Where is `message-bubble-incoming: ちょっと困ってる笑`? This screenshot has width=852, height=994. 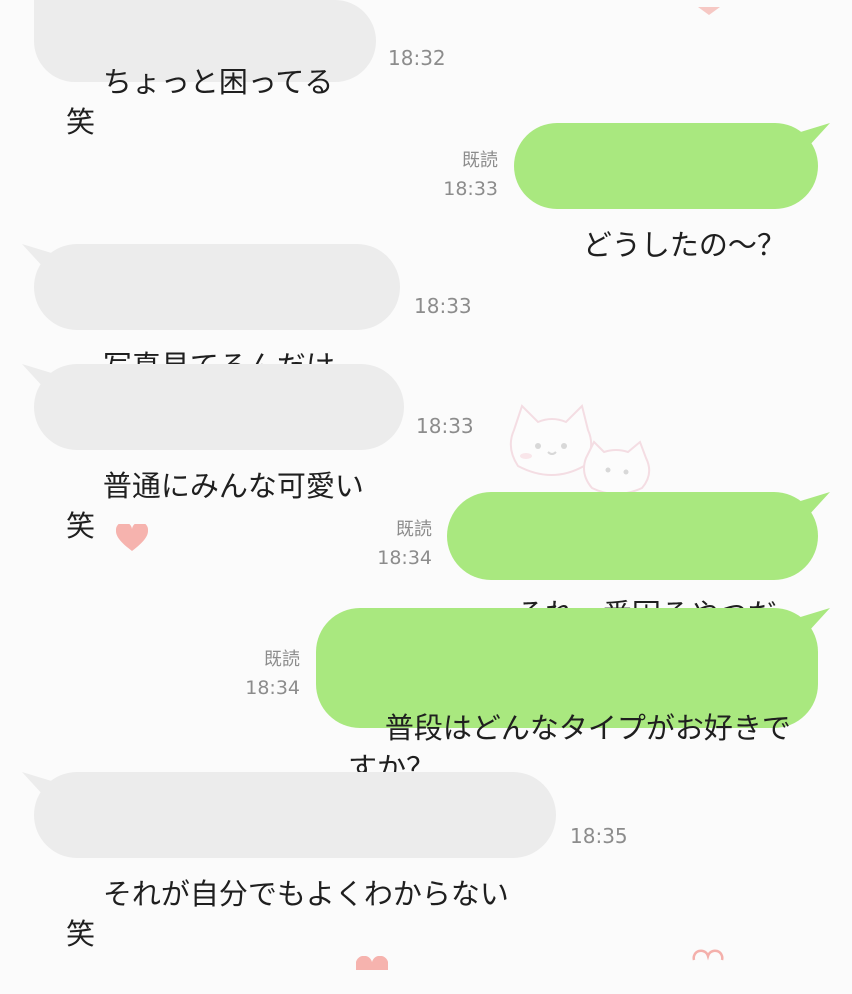 message-bubble-incoming: ちょっと困ってる笑 is located at coordinates (205, 69).